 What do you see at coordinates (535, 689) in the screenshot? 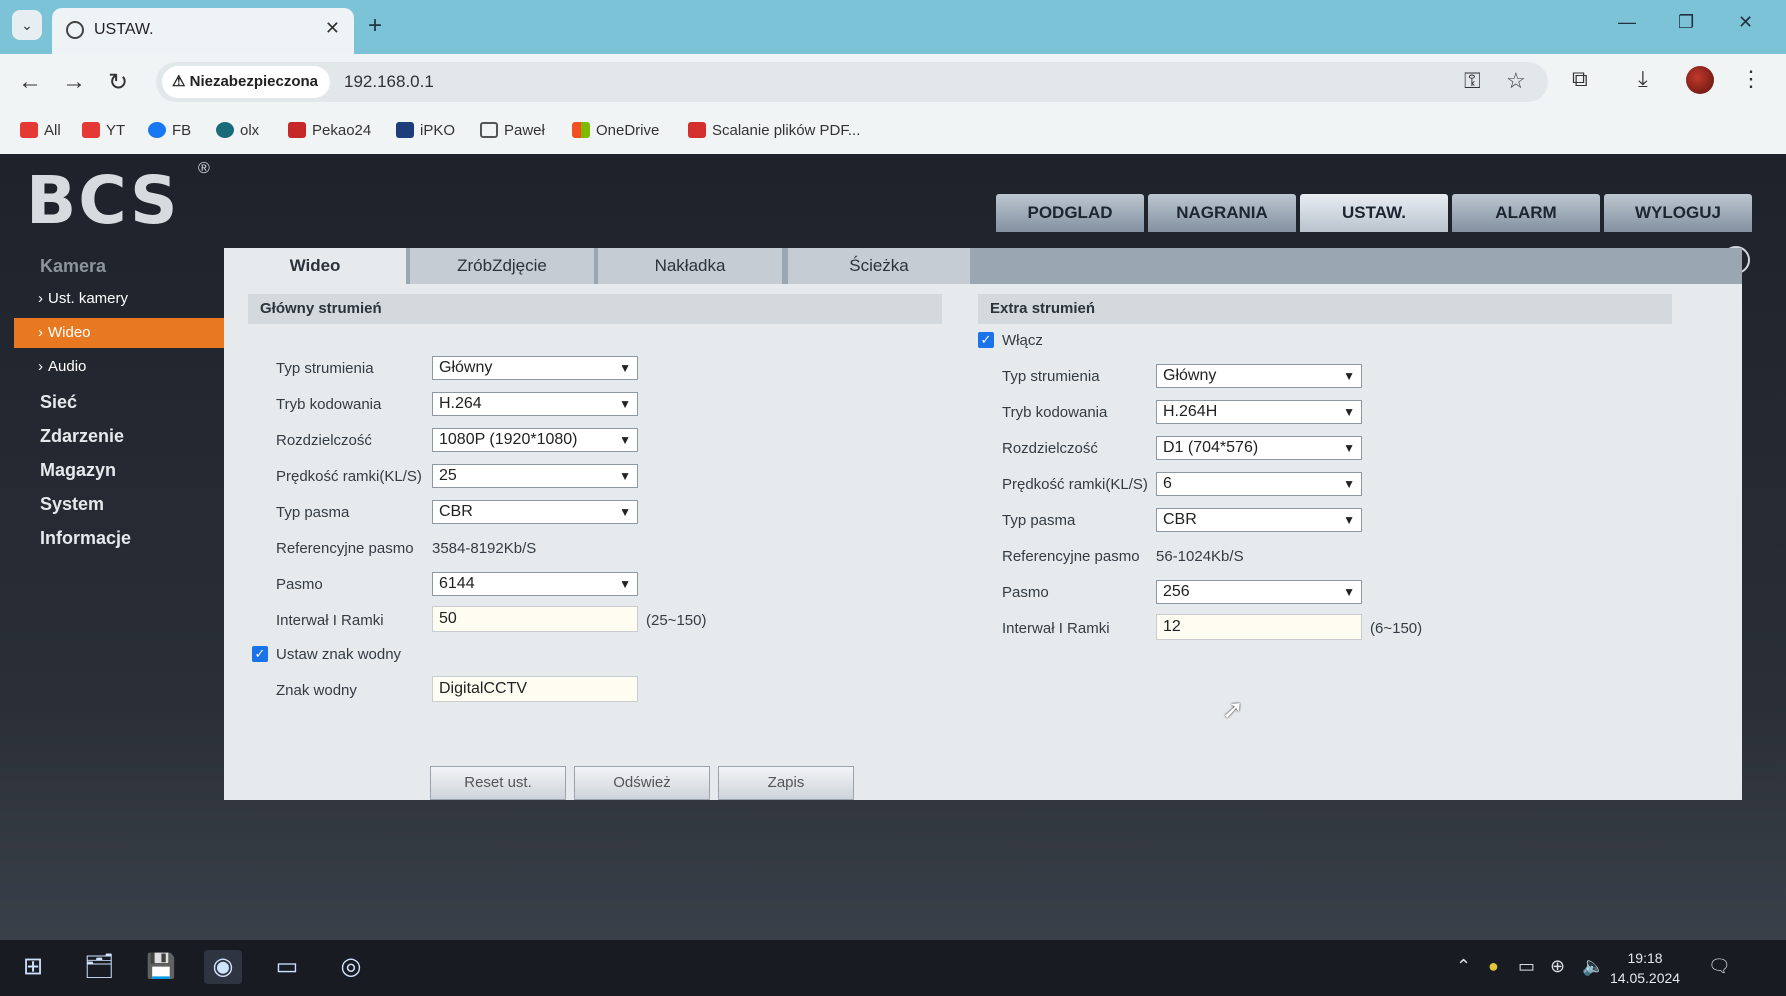
I see `watermark-input: DigitalCCTV` at bounding box center [535, 689].